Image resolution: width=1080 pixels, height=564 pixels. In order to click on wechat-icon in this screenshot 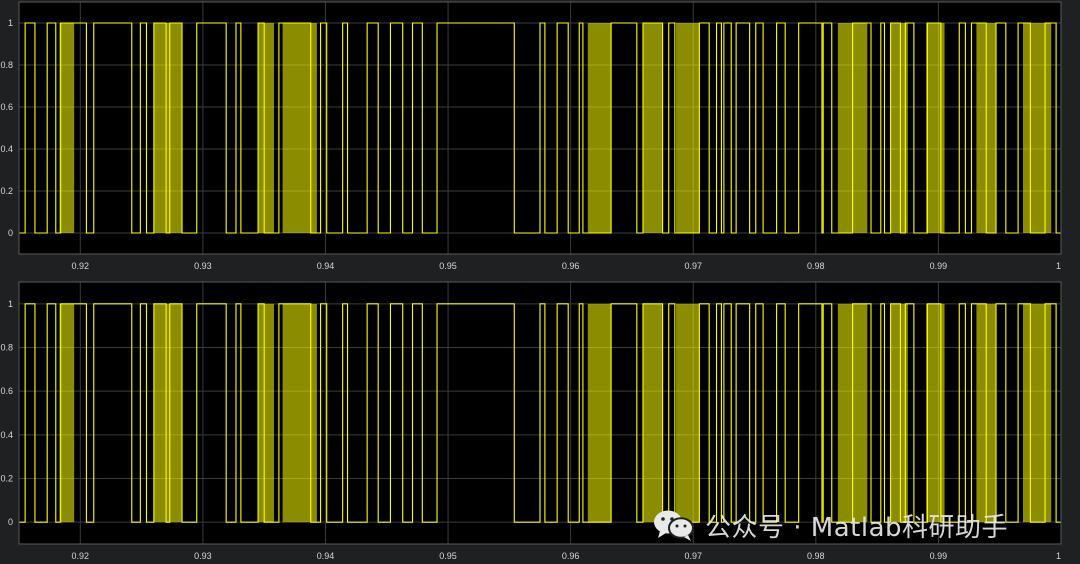, I will do `click(674, 525)`.